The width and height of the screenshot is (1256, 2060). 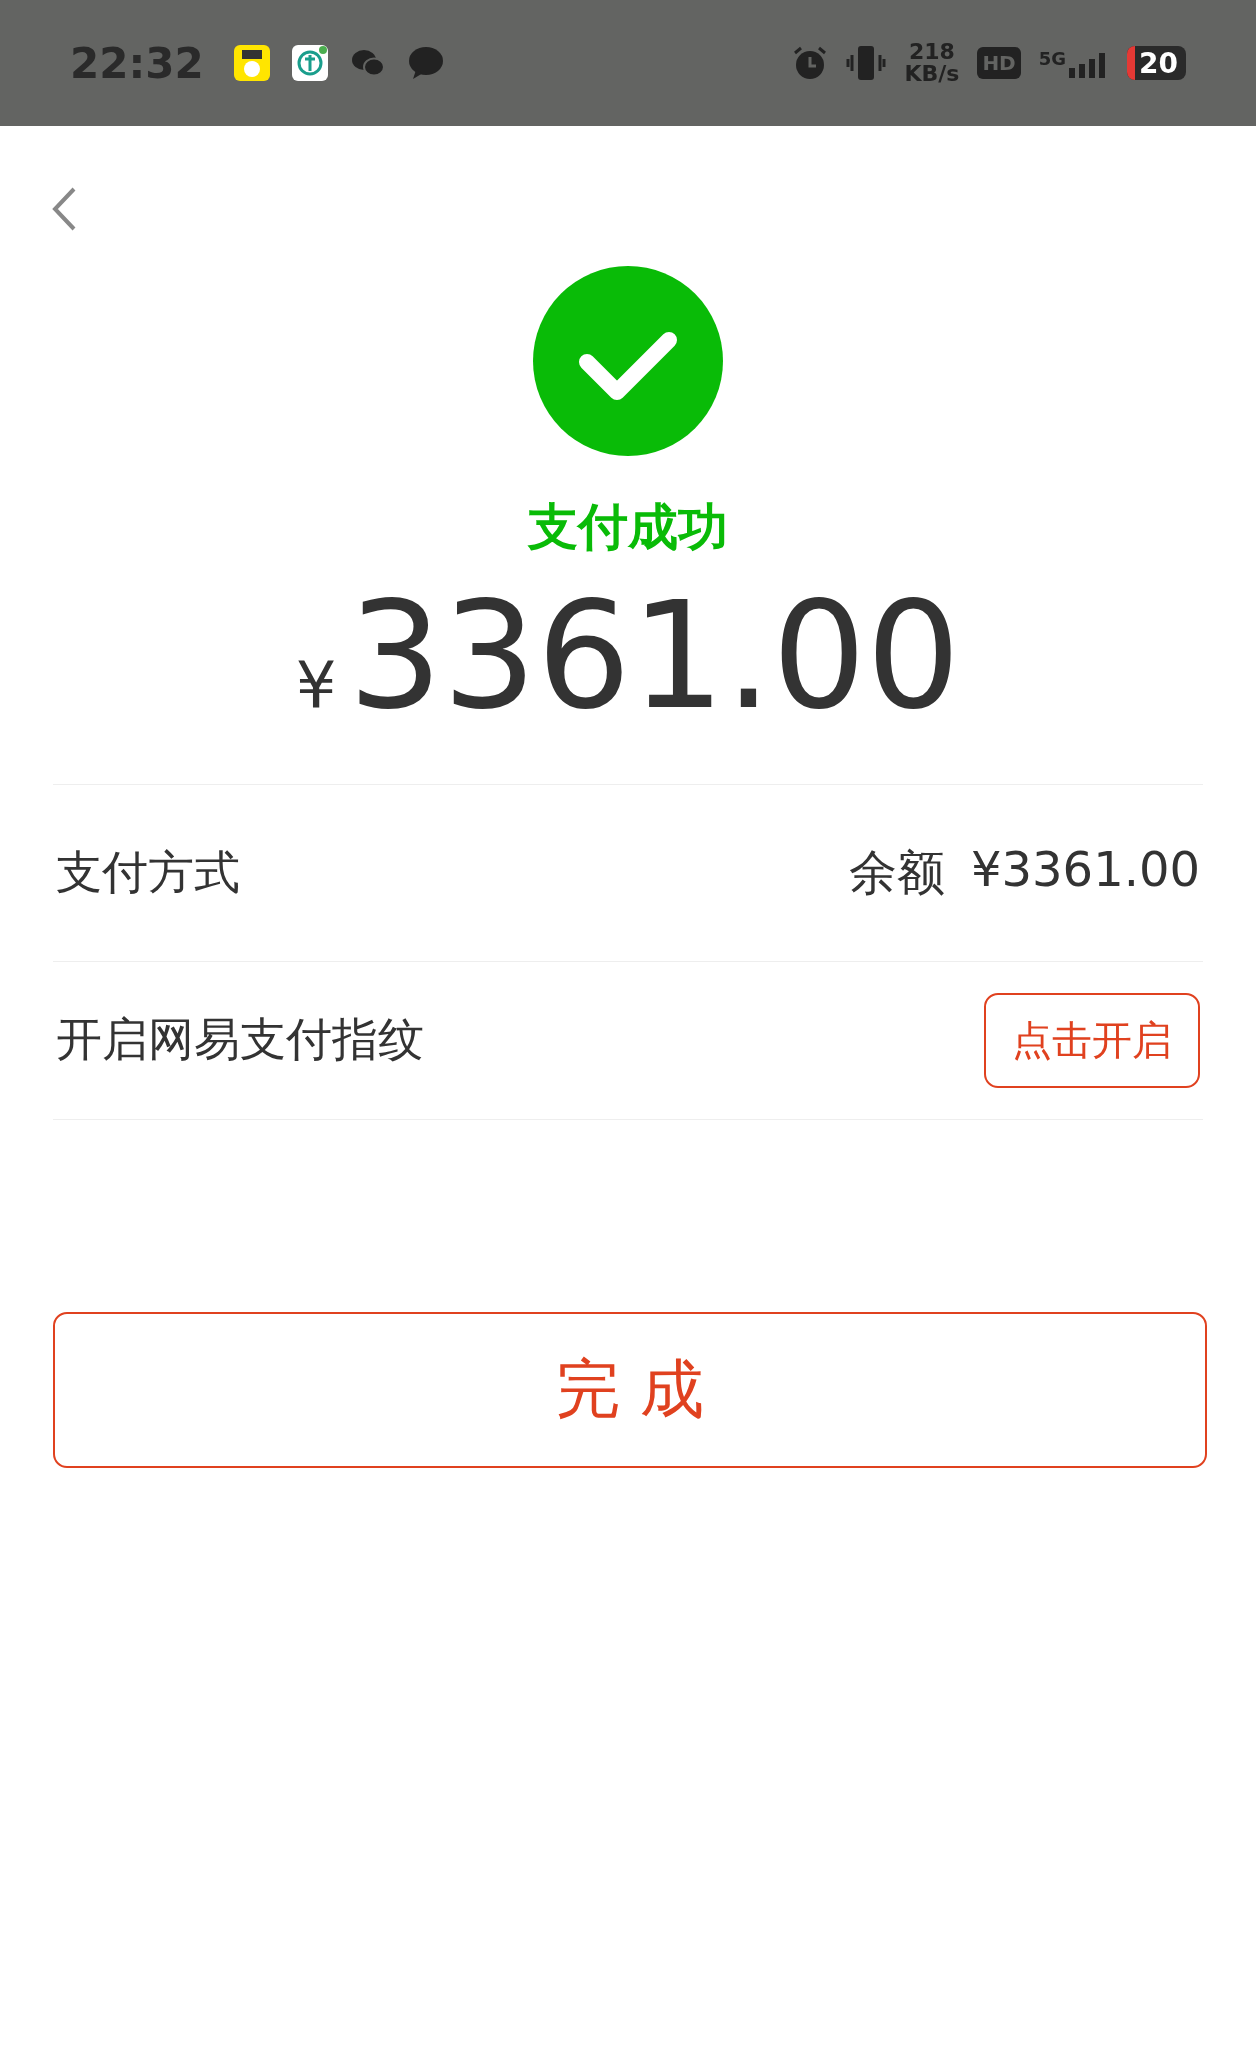 I want to click on amount: 3361.00, so click(x=654, y=656).